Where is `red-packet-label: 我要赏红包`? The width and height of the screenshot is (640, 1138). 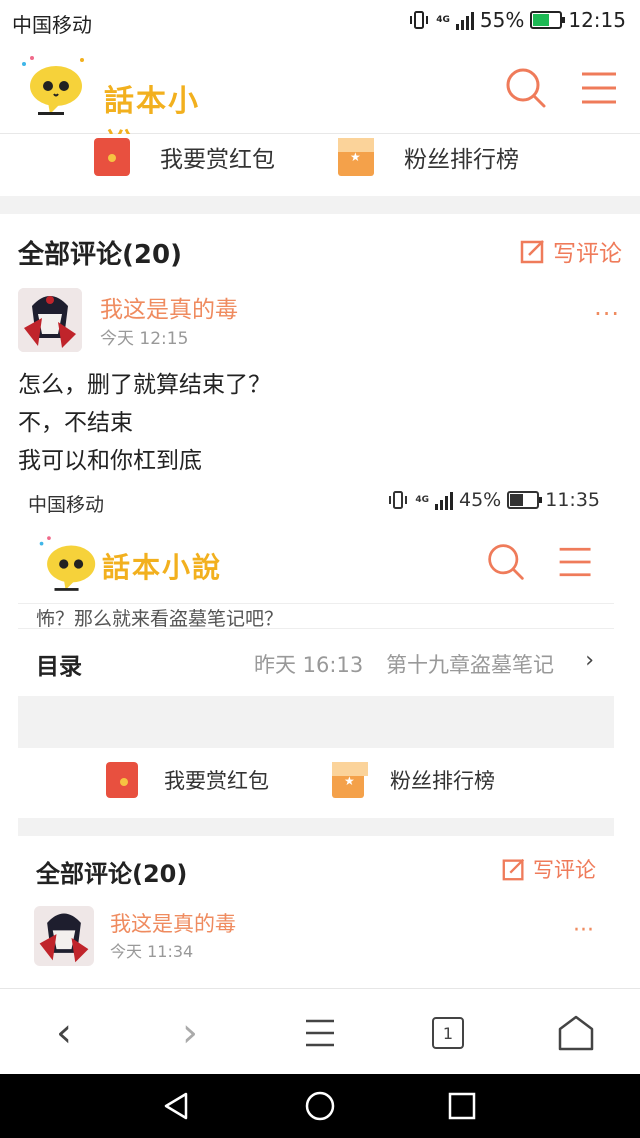 red-packet-label: 我要赏红包 is located at coordinates (217, 160).